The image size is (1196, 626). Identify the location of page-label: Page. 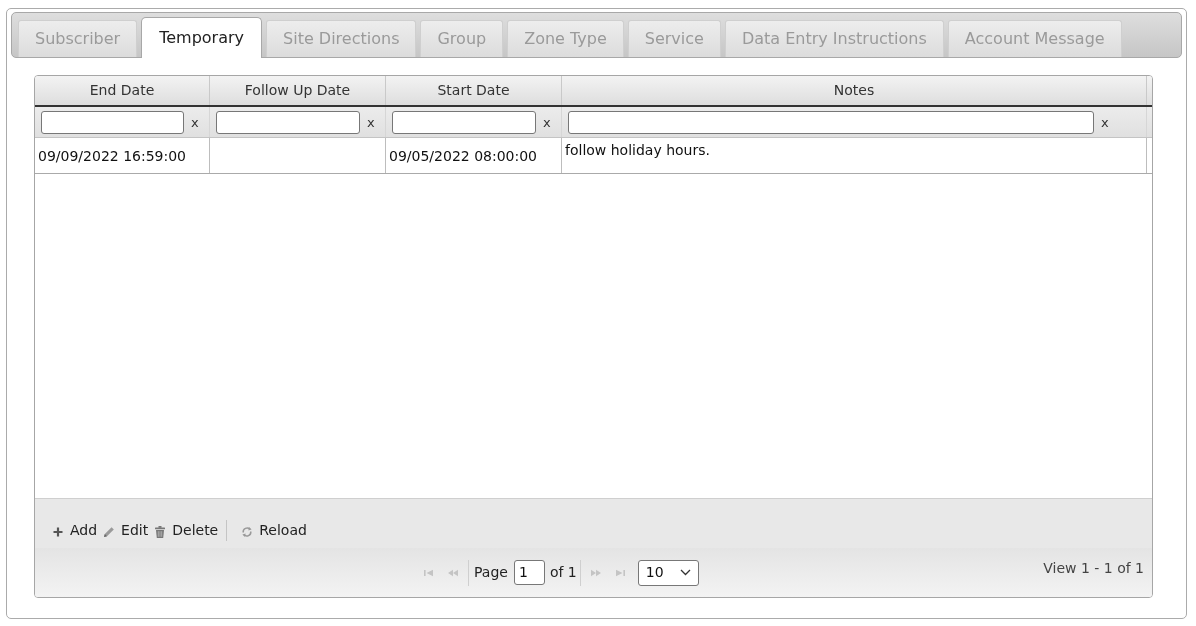
(491, 572).